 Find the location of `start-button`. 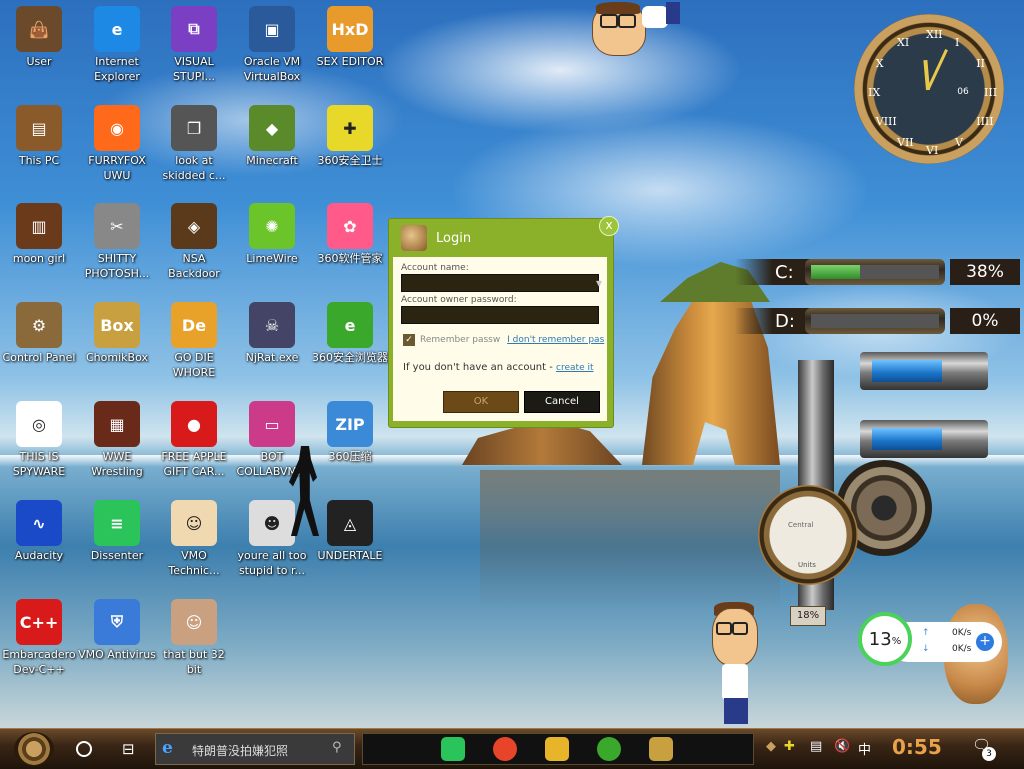

start-button is located at coordinates (34, 749).